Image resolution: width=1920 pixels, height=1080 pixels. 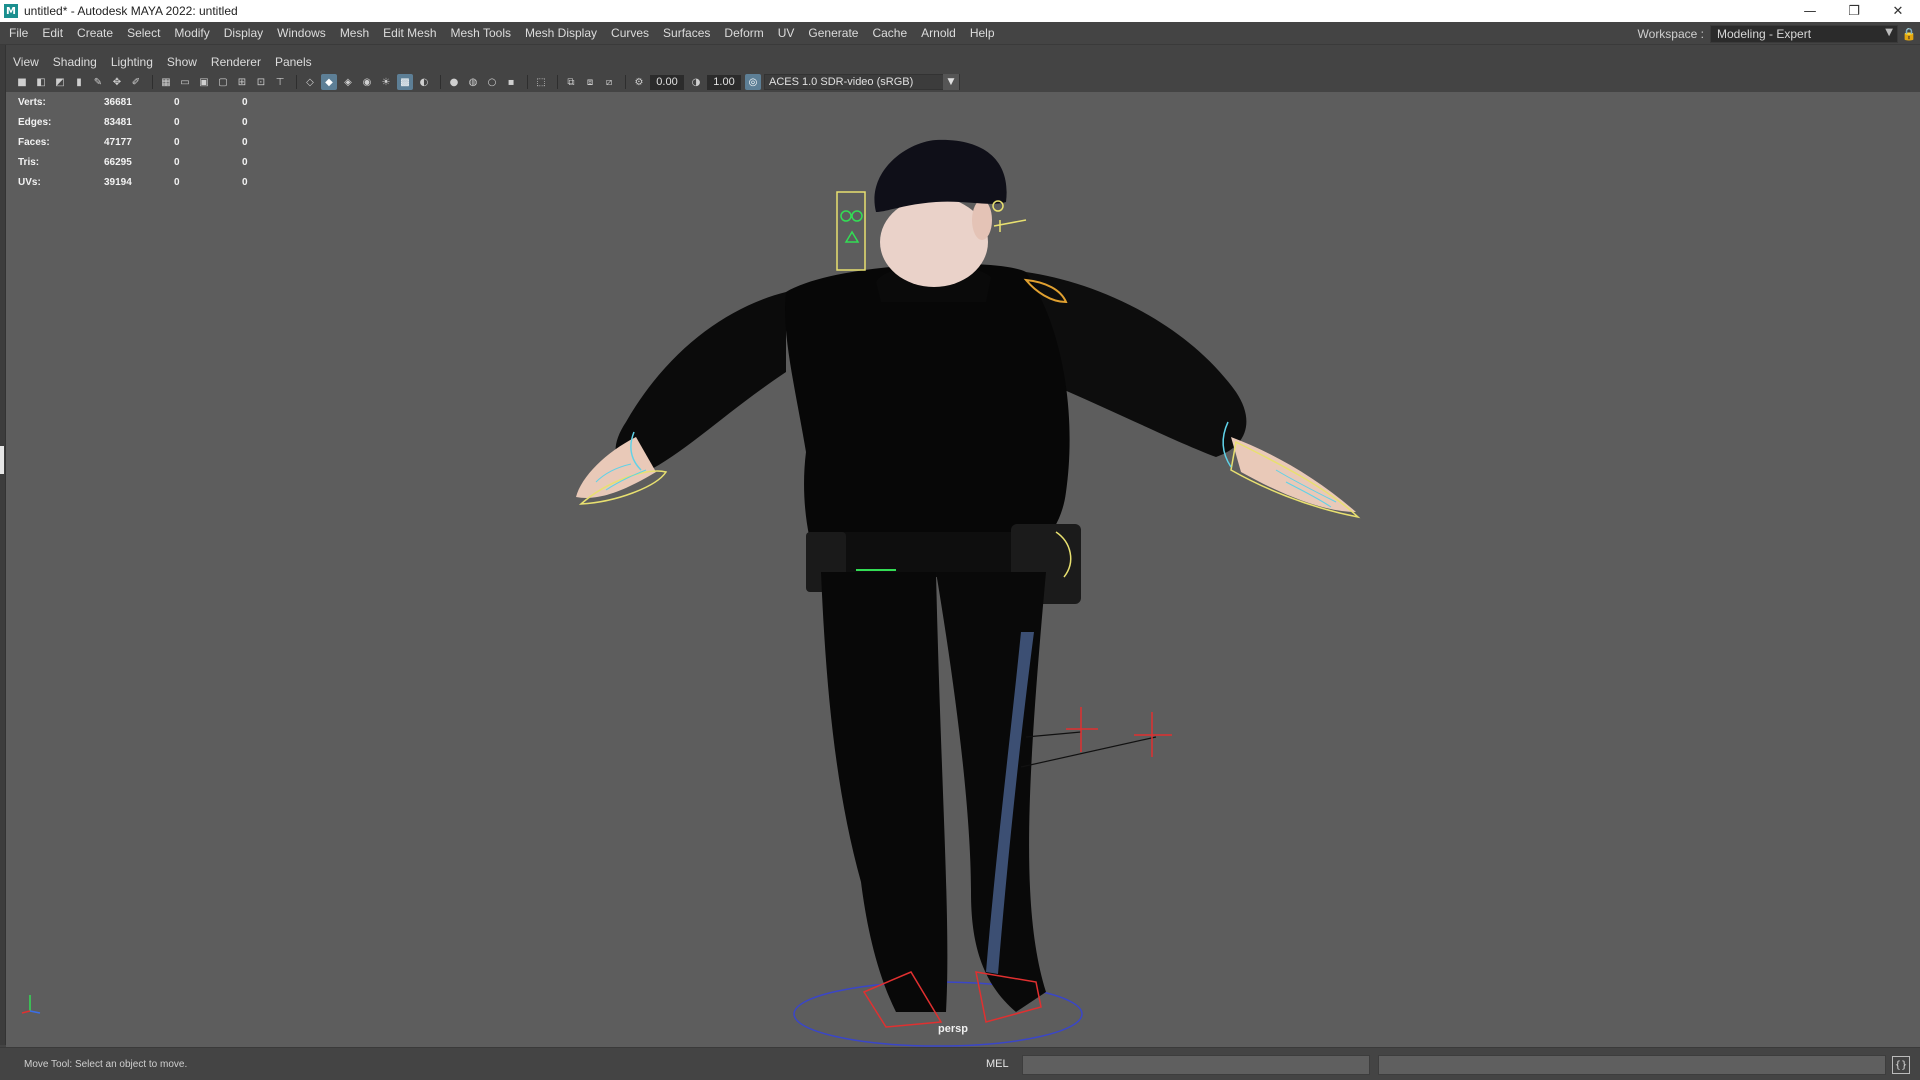 I want to click on workspace-dropdown: Modeling - Expert ▼, so click(x=1804, y=33).